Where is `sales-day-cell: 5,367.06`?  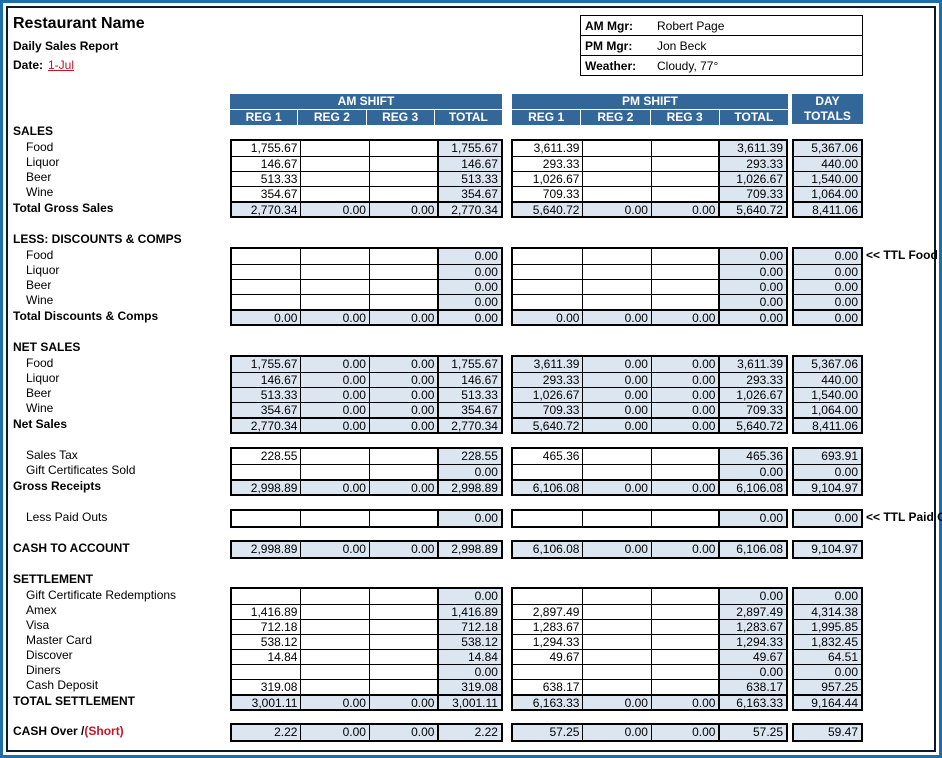 sales-day-cell: 5,367.06 is located at coordinates (827, 148).